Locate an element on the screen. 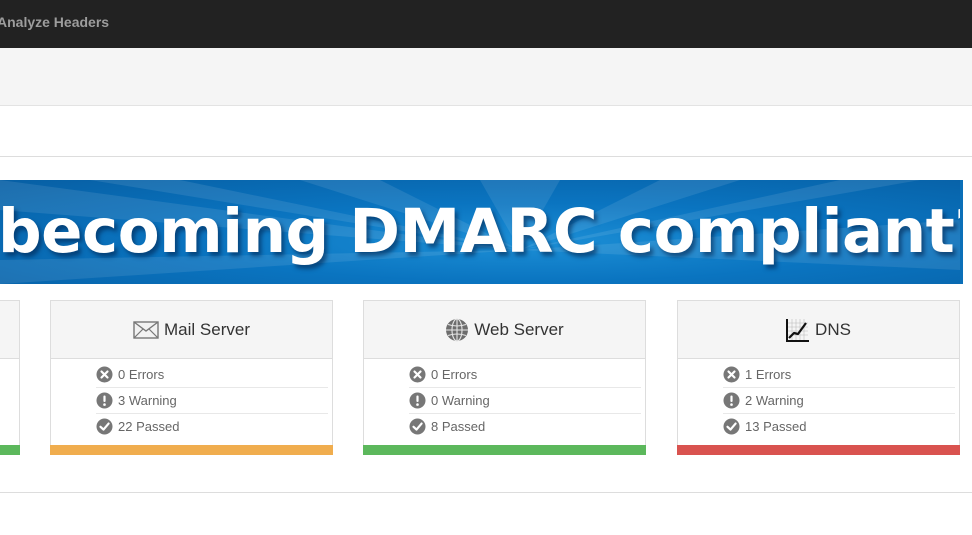  stat-row-passed: 13 Passed is located at coordinates (839, 426).